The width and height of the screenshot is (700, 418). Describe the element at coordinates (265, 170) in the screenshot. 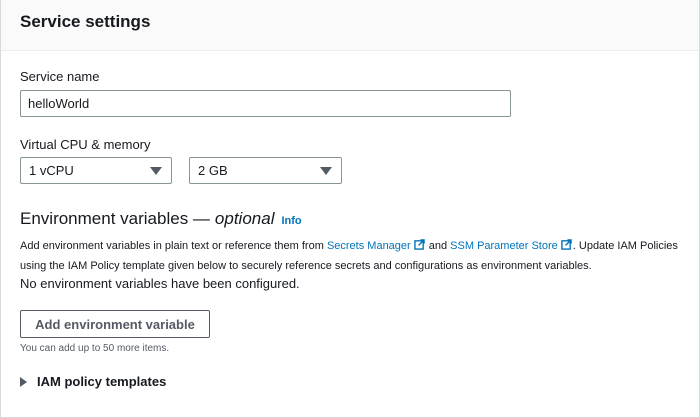

I see `memory-select: 2 GB` at that location.